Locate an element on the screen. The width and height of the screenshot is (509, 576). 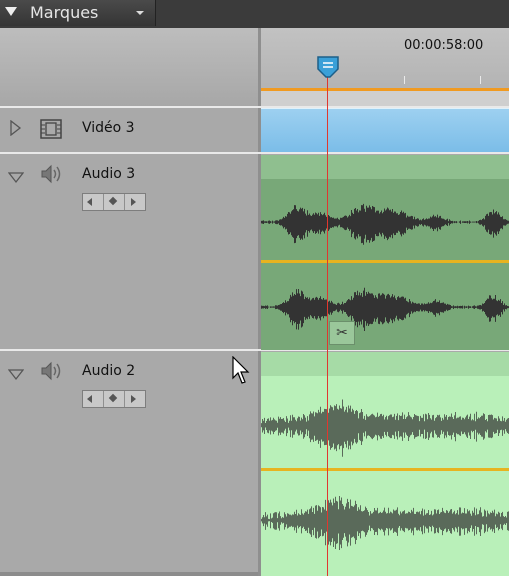
playhead-marker is located at coordinates (328, 67).